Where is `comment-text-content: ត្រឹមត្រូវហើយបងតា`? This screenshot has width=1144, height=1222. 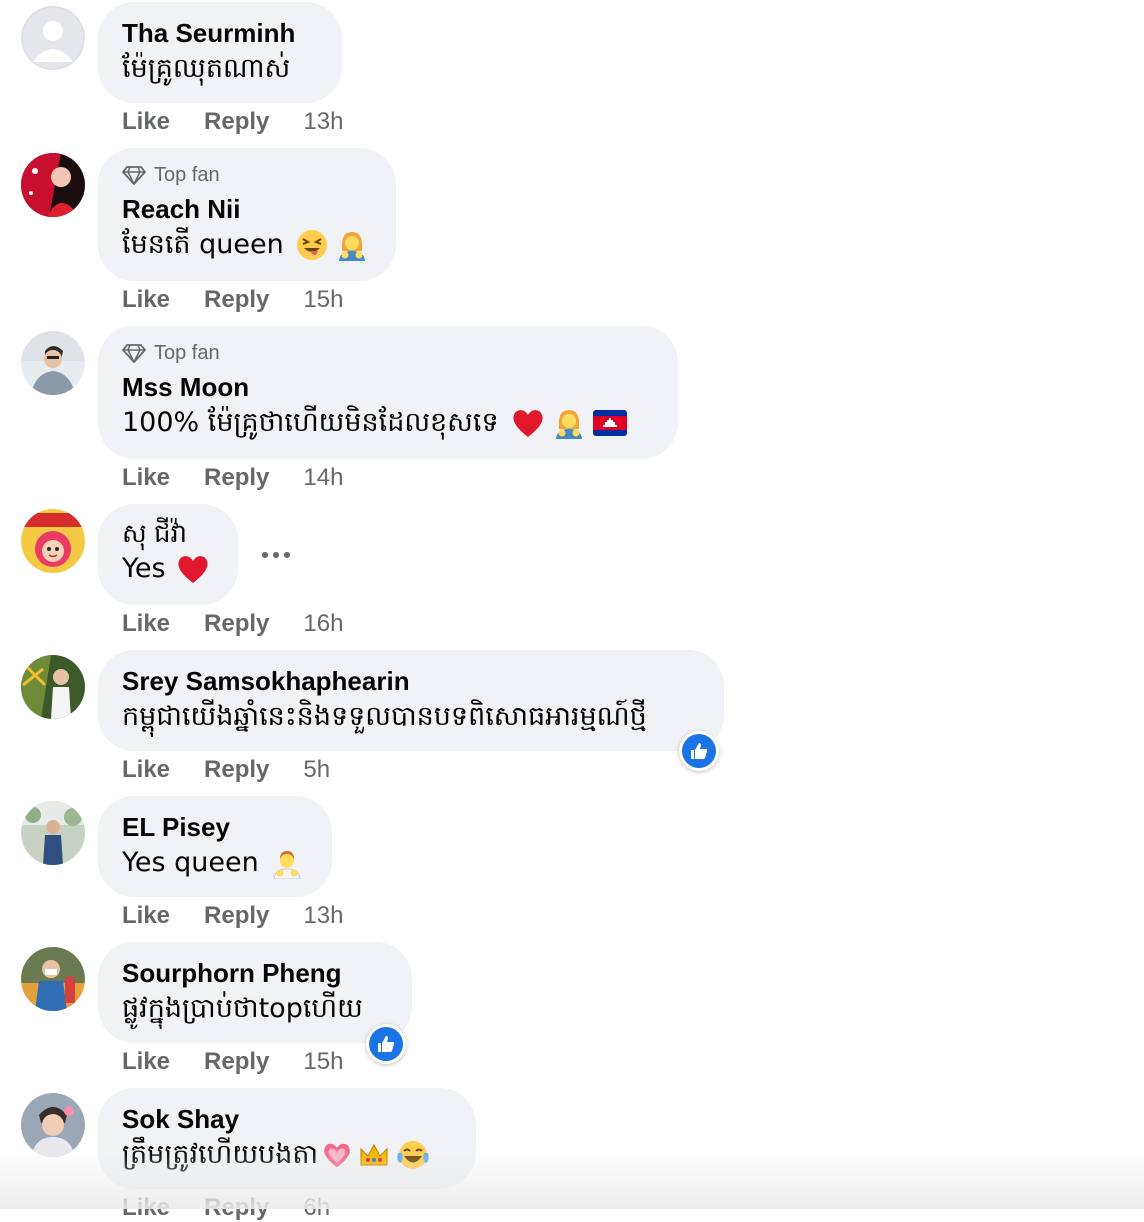 comment-text-content: ត្រឹមត្រូវហើយបងតា is located at coordinates (220, 1154).